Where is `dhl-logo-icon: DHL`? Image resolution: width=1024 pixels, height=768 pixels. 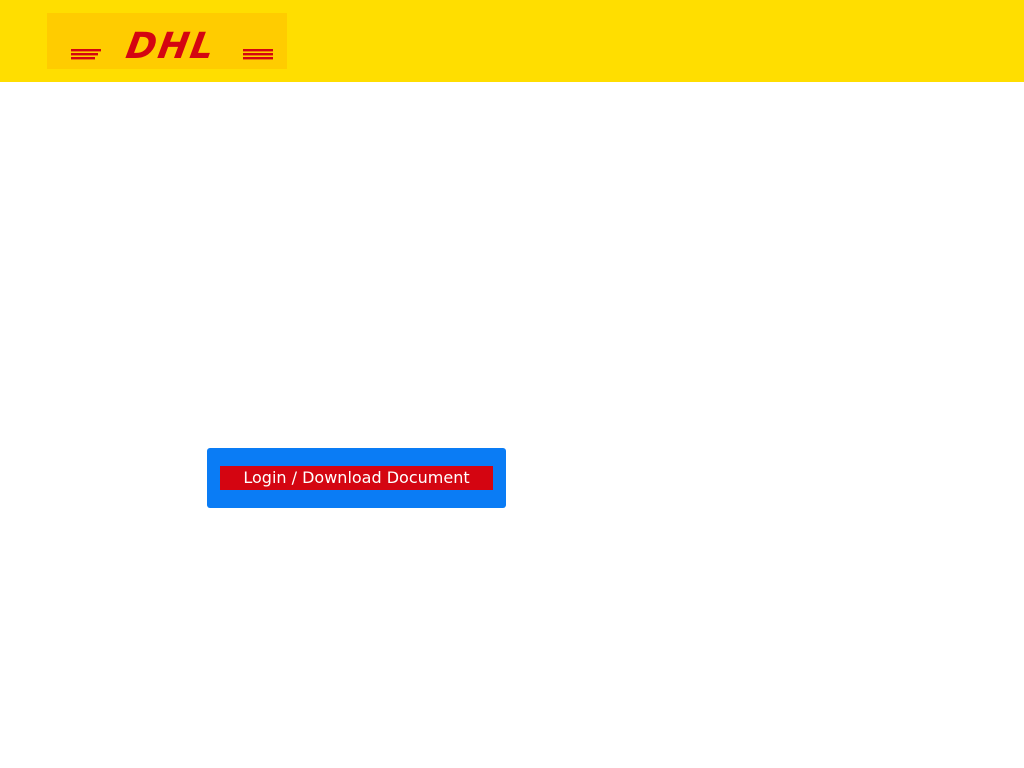
dhl-logo-icon: DHL is located at coordinates (172, 45).